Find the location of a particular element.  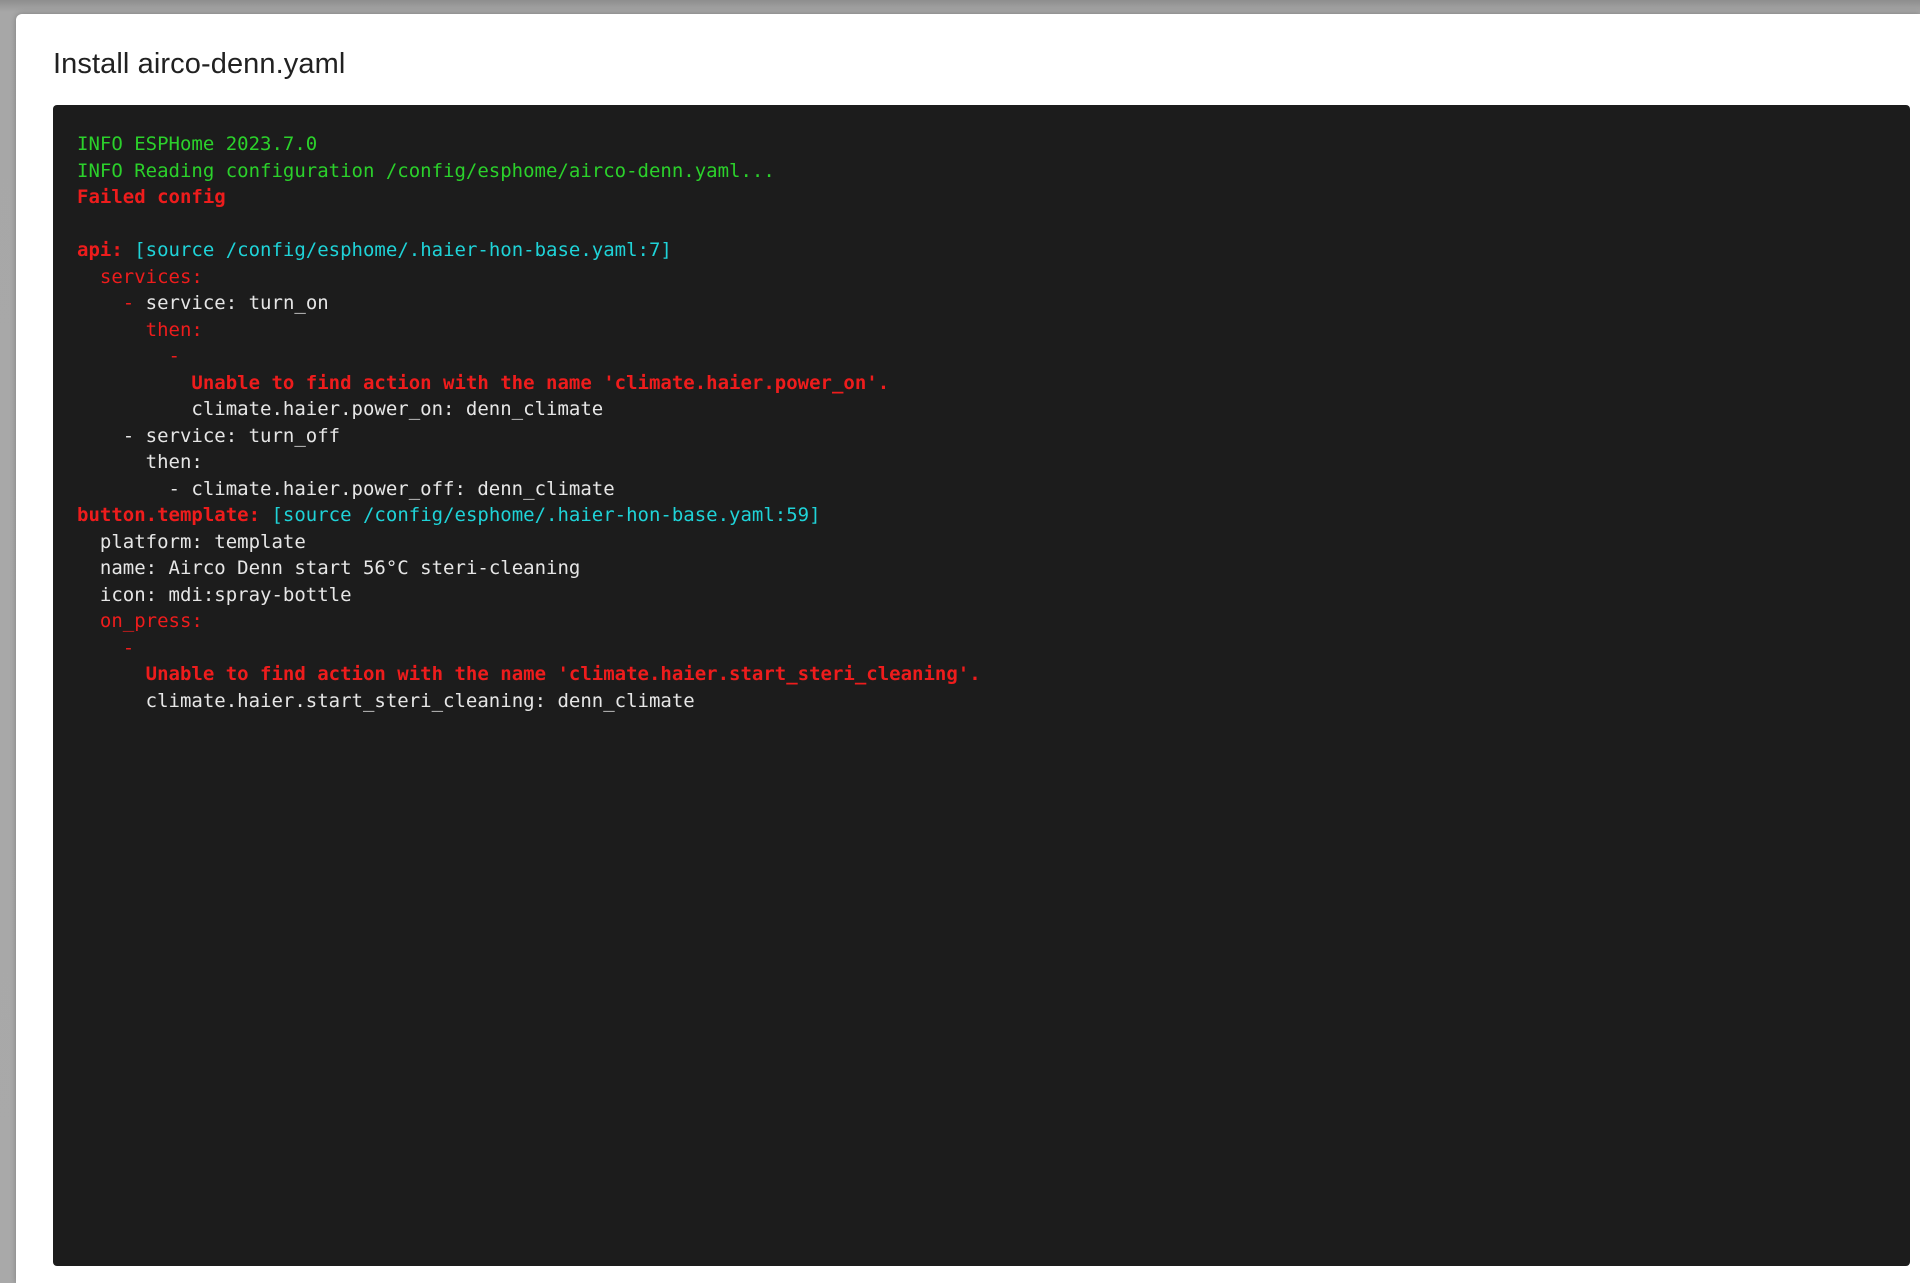

log-line: - service: turn_on is located at coordinates (981, 303).